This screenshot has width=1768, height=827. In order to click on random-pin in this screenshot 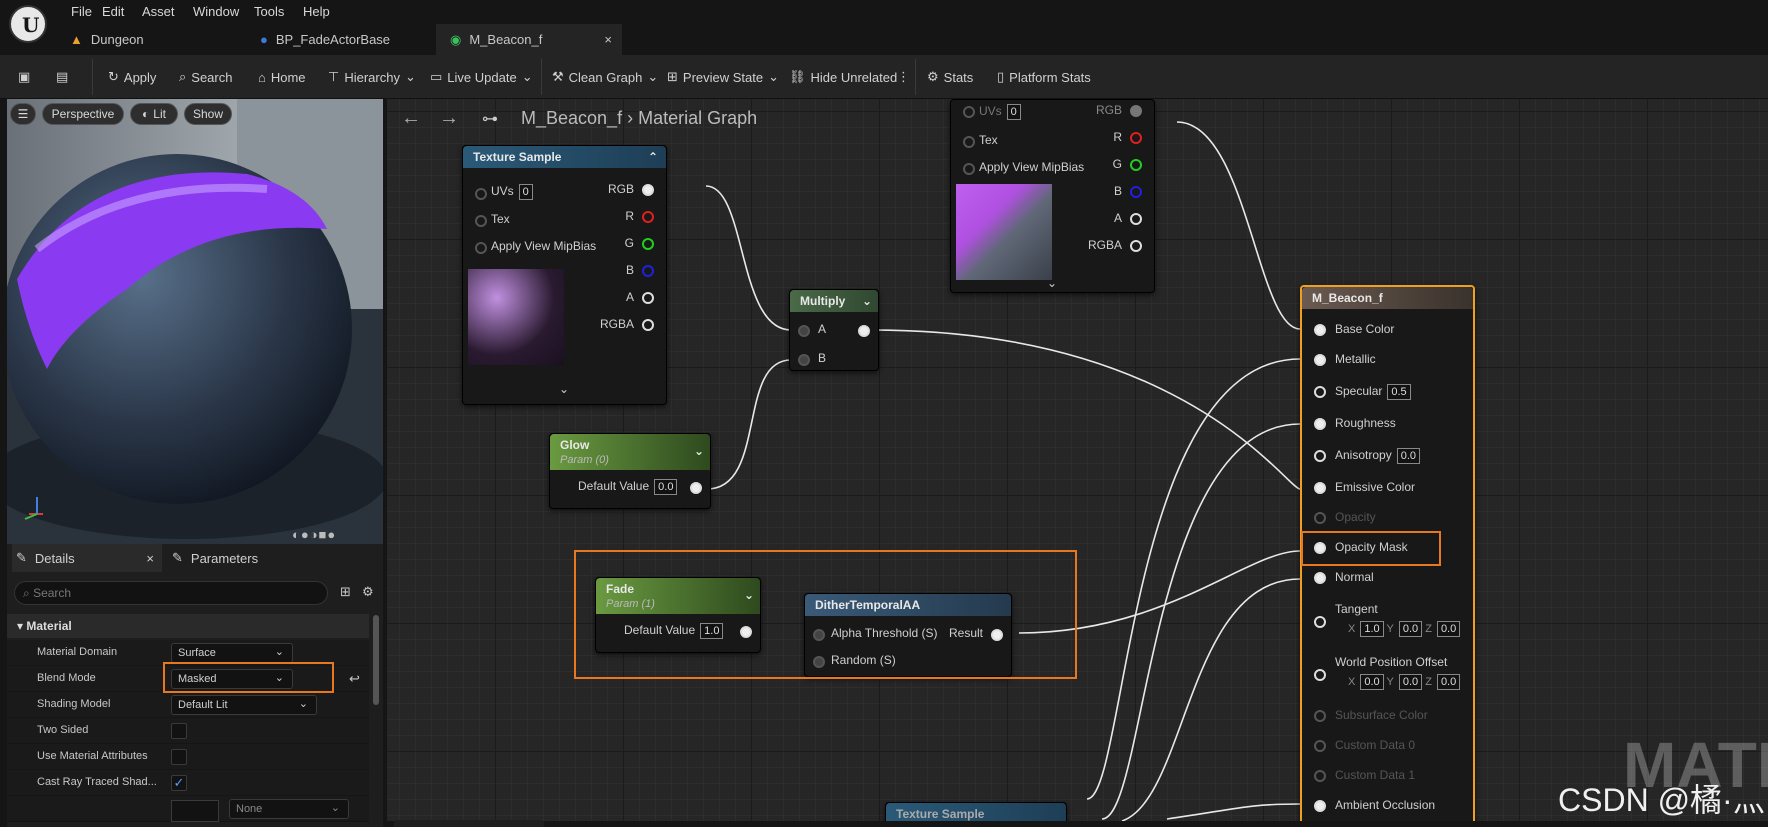, I will do `click(819, 662)`.